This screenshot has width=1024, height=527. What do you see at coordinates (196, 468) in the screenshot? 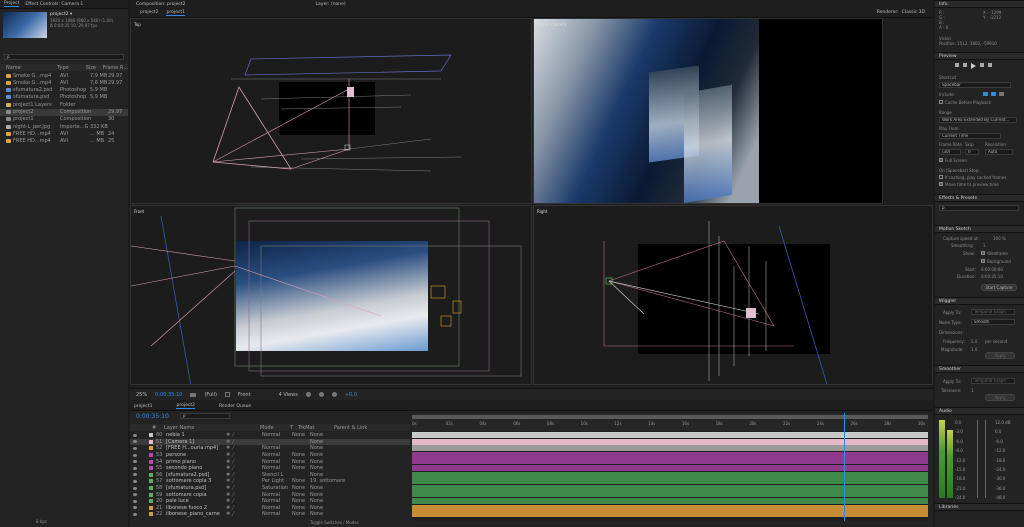
I see `layer-name: secondo piano` at bounding box center [196, 468].